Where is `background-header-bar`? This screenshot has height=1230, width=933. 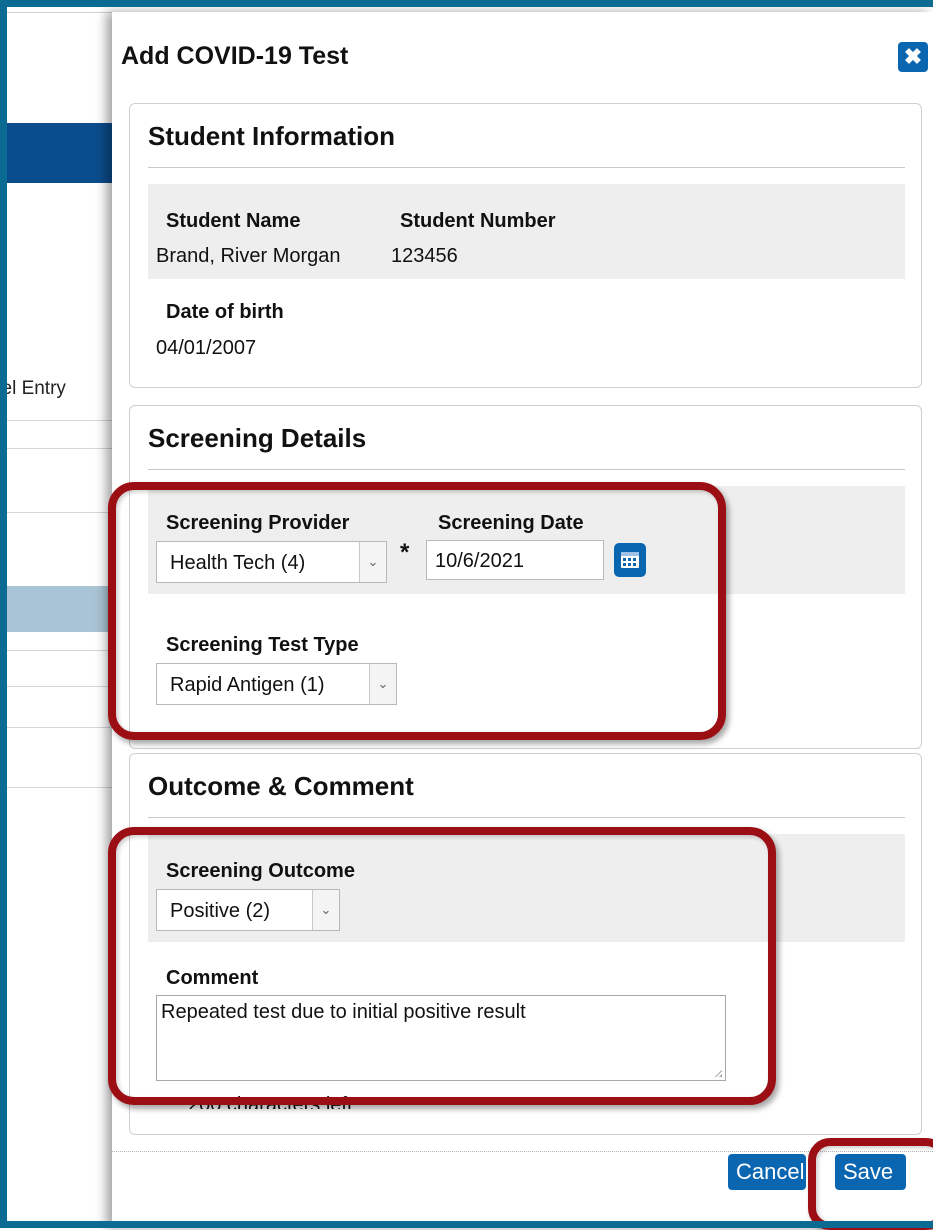
background-header-bar is located at coordinates (56, 153).